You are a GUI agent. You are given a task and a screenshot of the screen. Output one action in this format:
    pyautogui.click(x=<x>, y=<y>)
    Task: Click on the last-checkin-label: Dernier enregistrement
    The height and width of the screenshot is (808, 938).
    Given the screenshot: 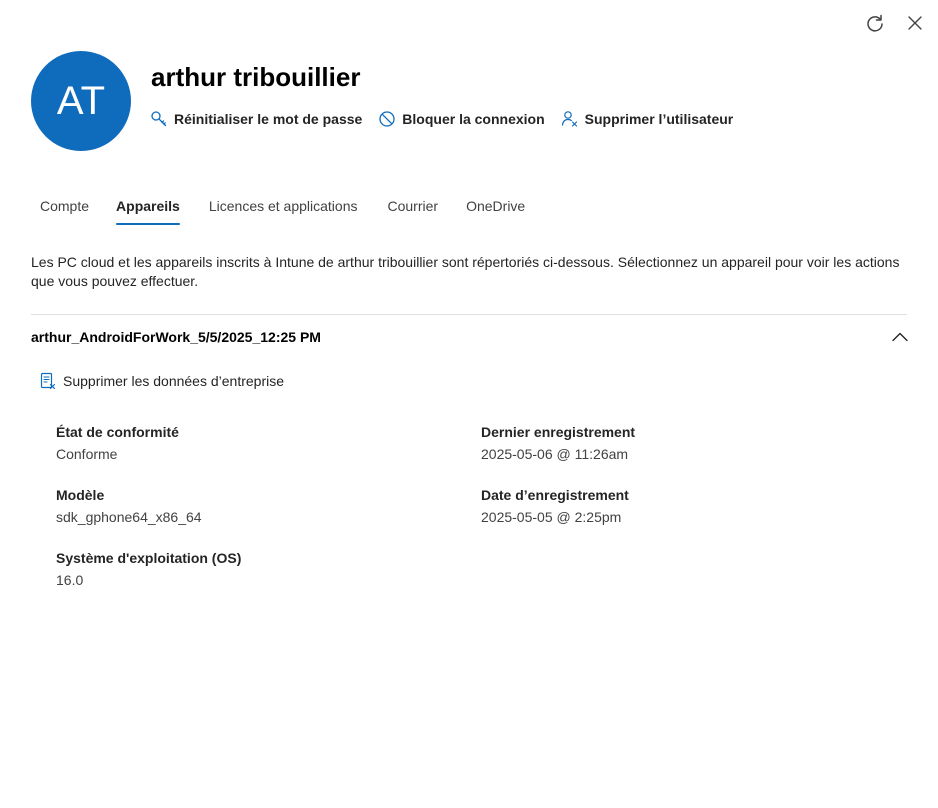 What is the action you would take?
    pyautogui.click(x=558, y=432)
    